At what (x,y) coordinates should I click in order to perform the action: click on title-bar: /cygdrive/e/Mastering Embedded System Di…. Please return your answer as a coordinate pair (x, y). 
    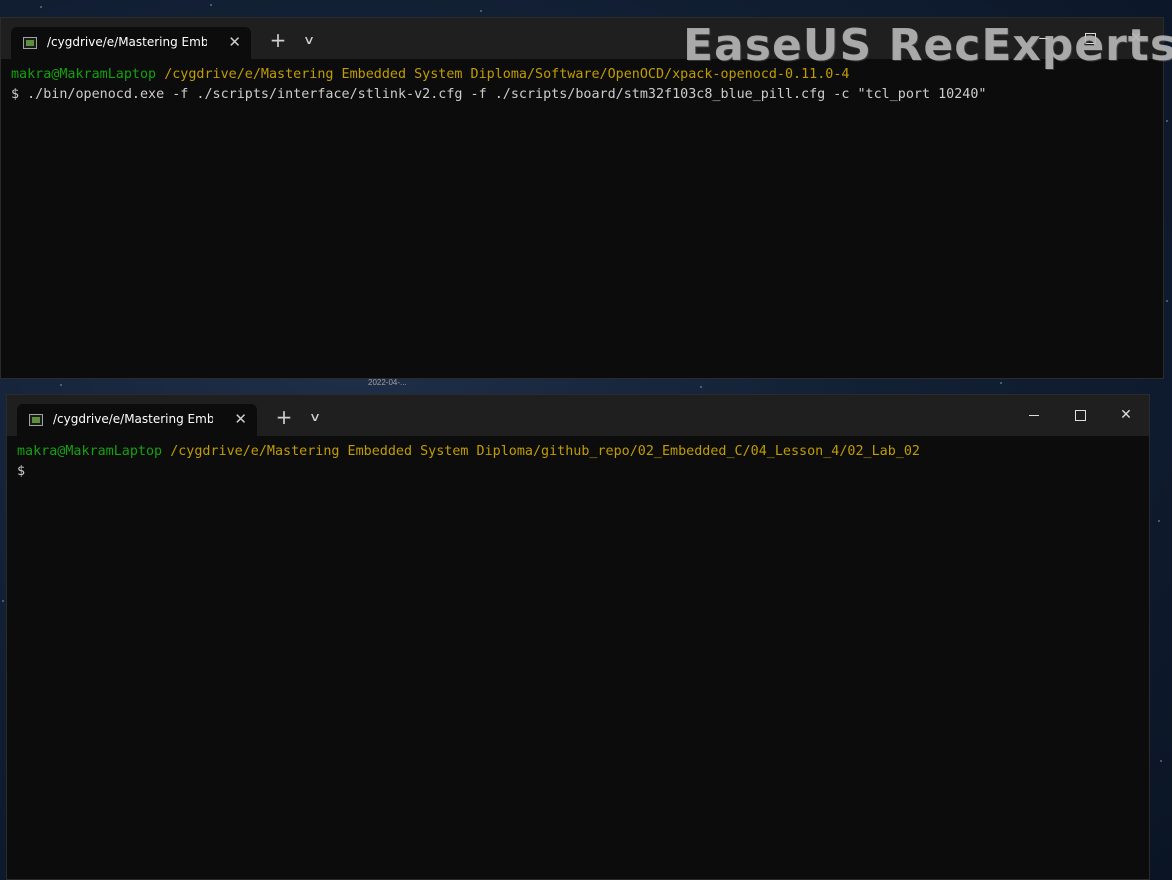
    Looking at the image, I should click on (578, 415).